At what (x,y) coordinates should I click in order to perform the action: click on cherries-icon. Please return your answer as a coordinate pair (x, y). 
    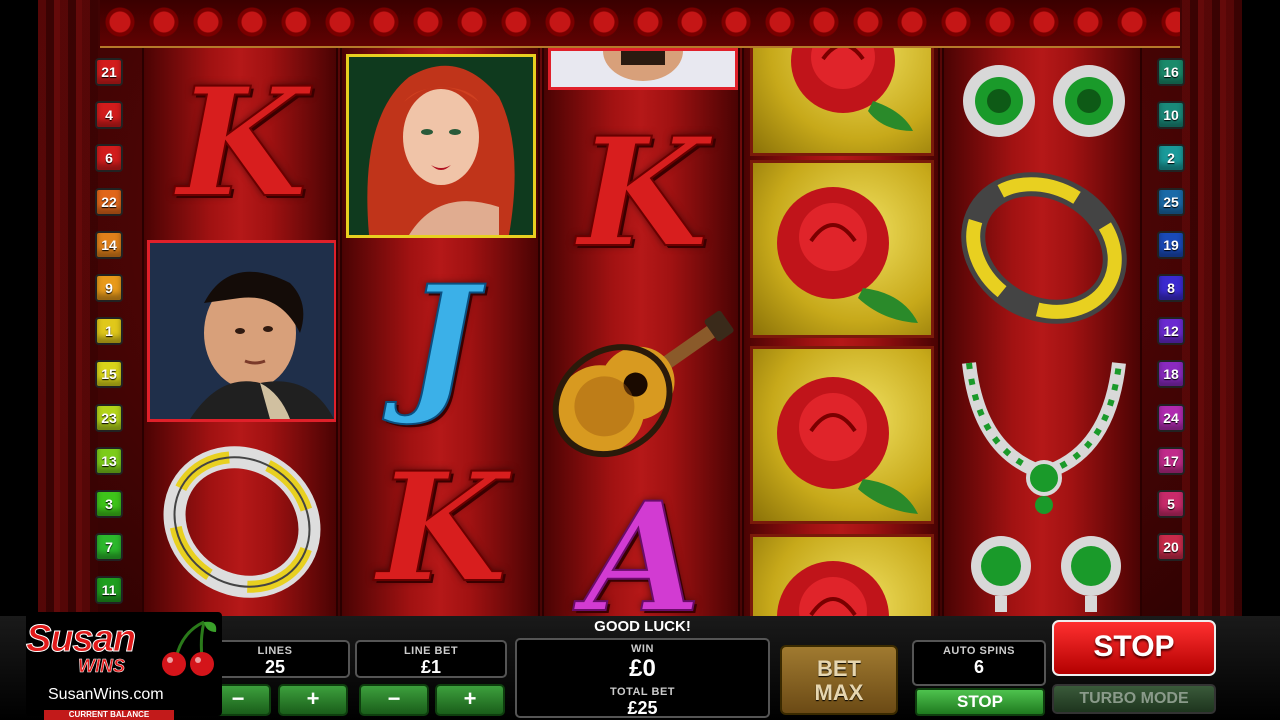
    Looking at the image, I should click on (189, 648).